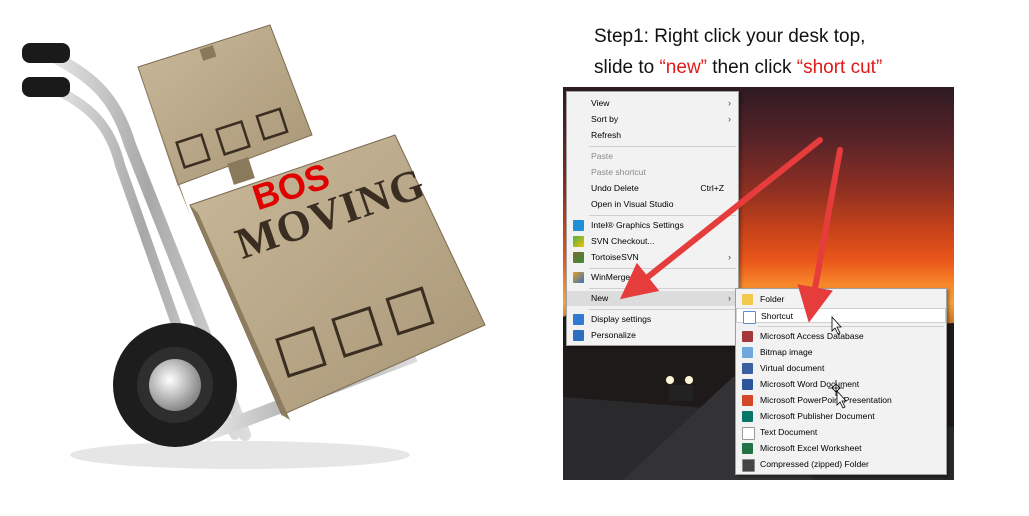 Image resolution: width=1029 pixels, height=516 pixels. What do you see at coordinates (841, 299) in the screenshot?
I see `submenu-item-folder: Folder` at bounding box center [841, 299].